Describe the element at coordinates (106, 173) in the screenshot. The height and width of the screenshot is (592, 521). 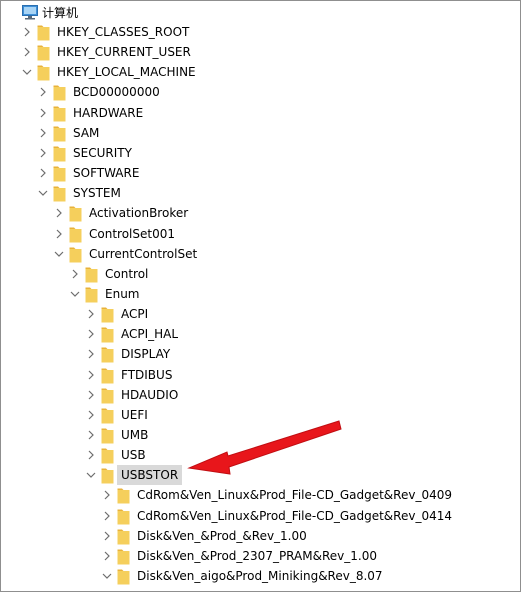
I see `tree-item-label: SOFTWARE` at that location.